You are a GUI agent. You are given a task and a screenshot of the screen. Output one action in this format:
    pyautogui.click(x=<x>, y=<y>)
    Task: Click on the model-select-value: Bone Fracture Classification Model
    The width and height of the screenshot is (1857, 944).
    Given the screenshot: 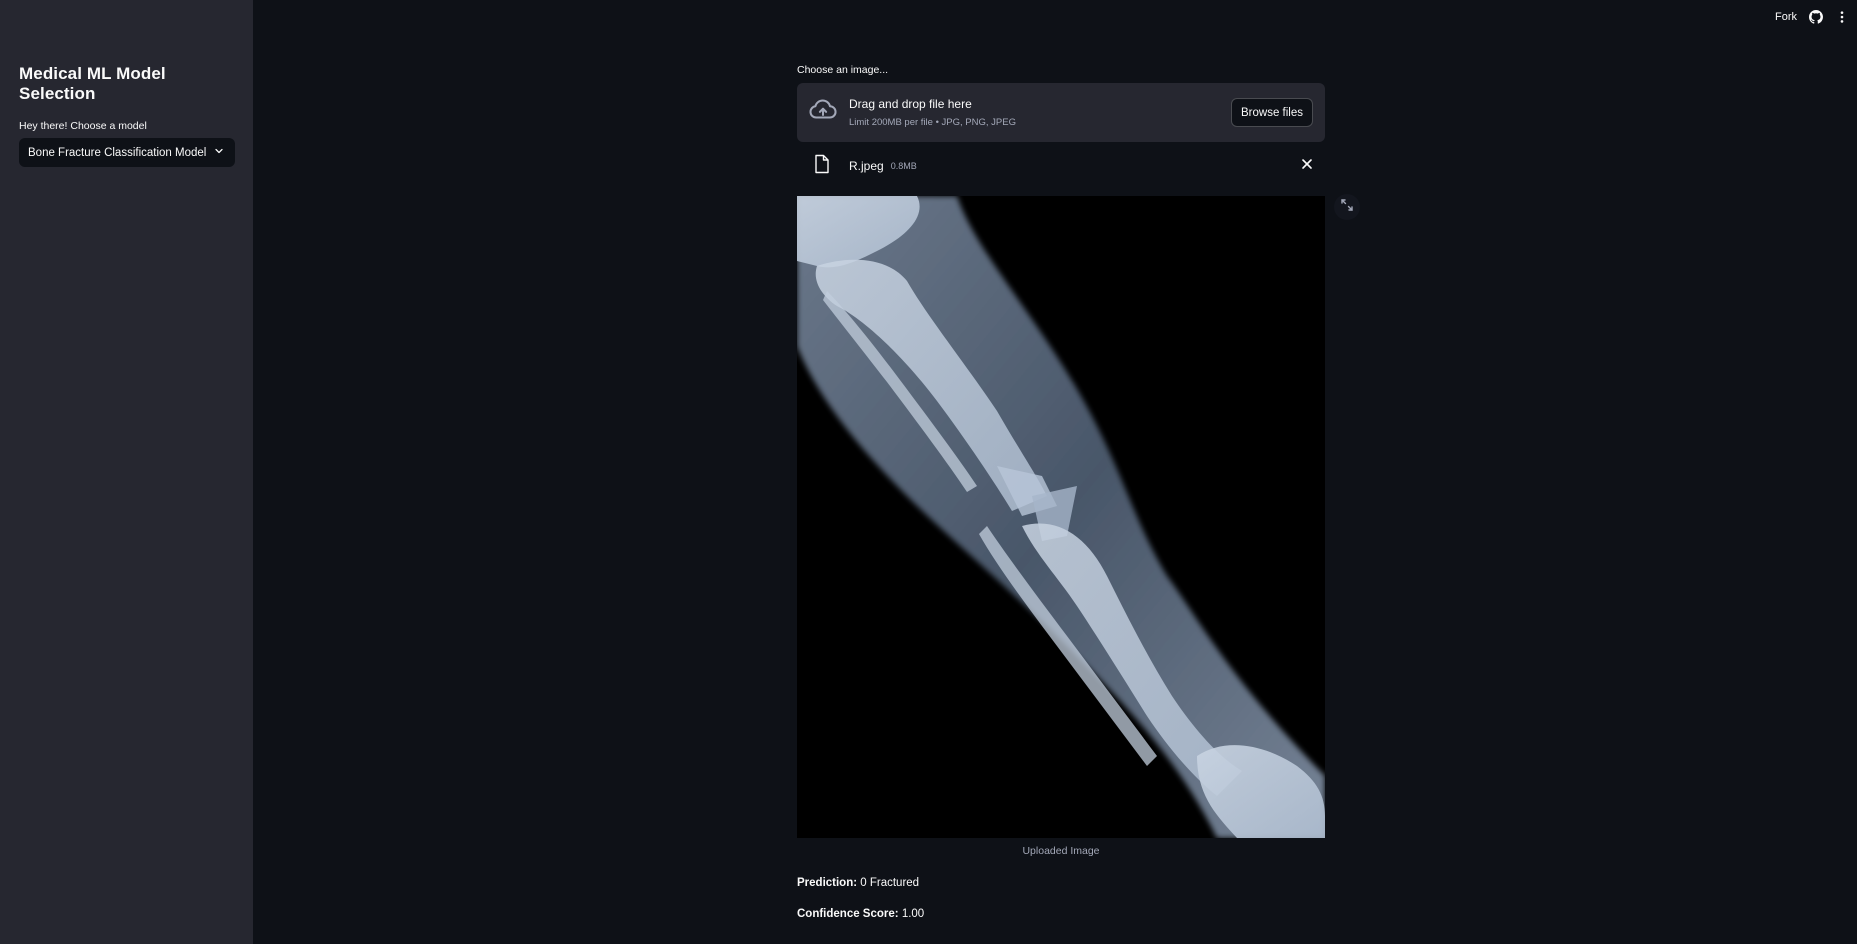 What is the action you would take?
    pyautogui.click(x=117, y=152)
    